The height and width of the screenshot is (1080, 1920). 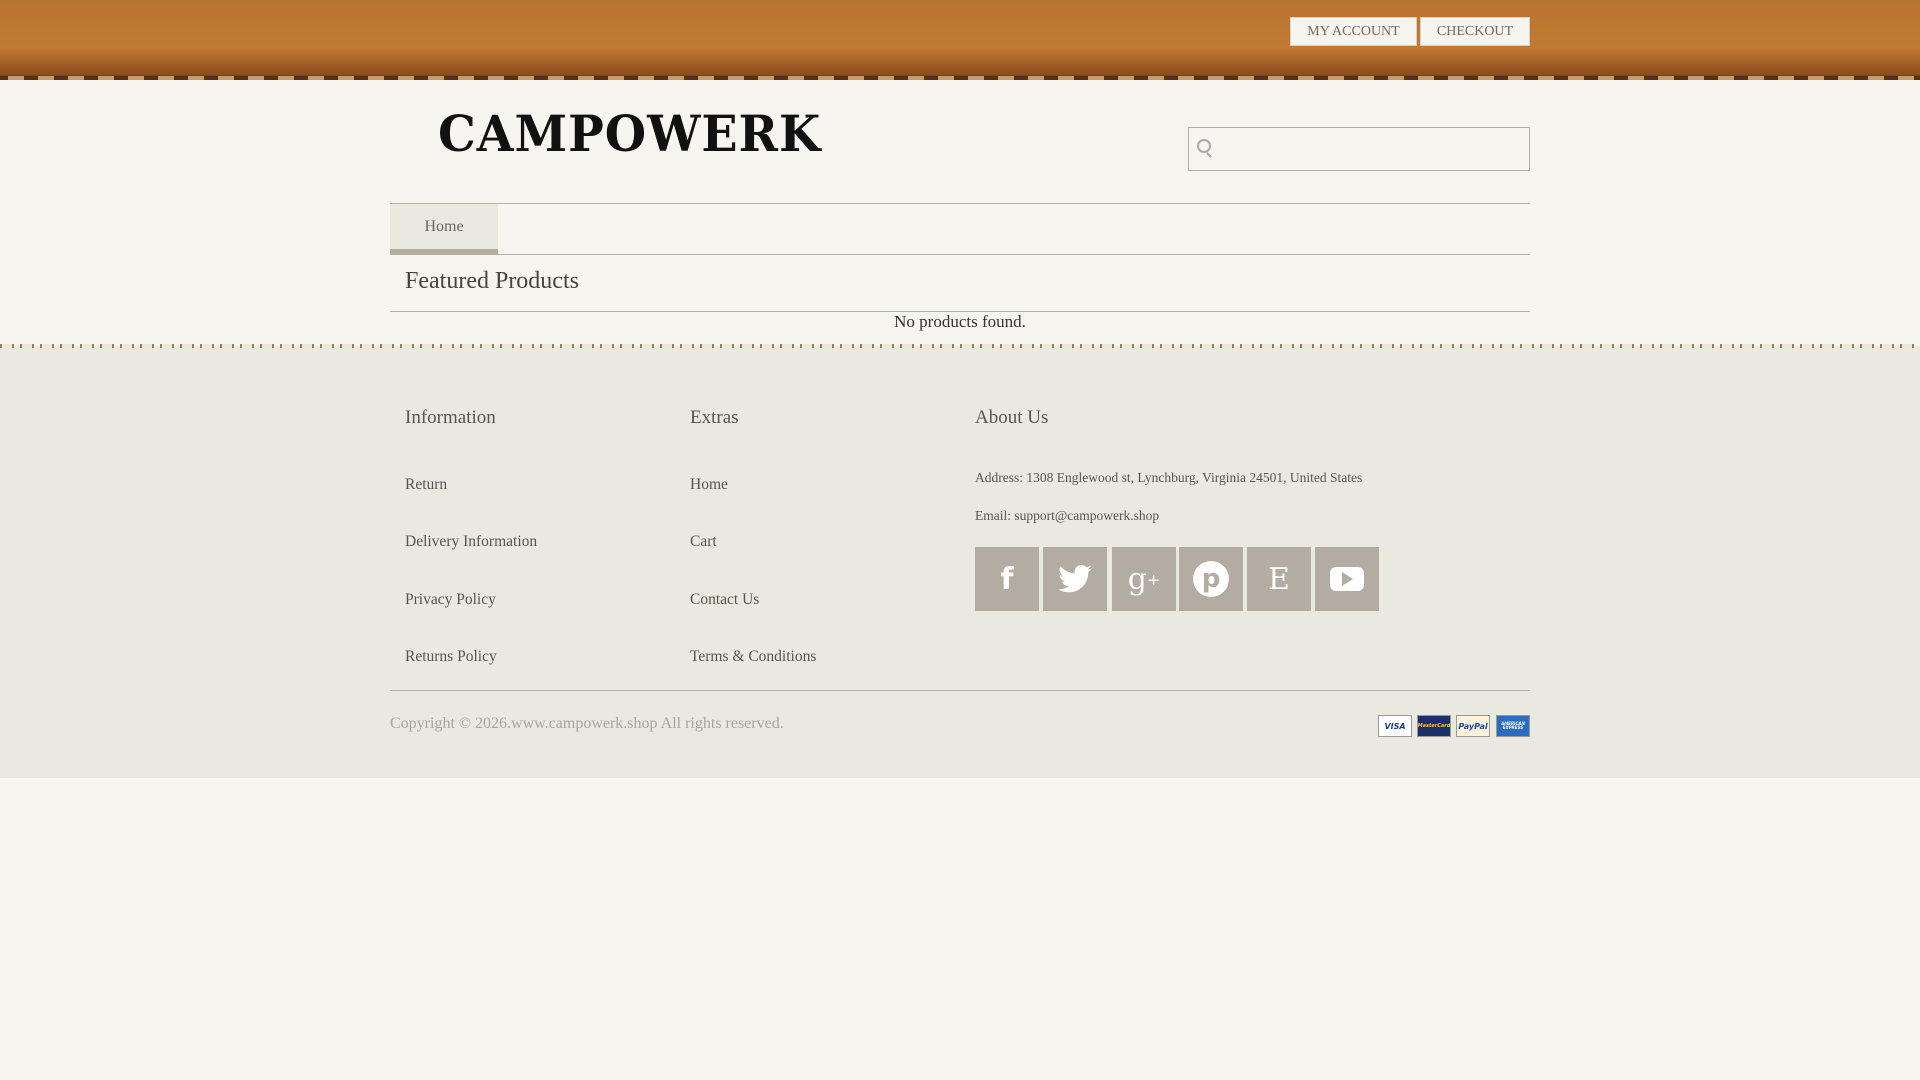 What do you see at coordinates (492, 281) in the screenshot?
I see `featured-products-title: Featured Products` at bounding box center [492, 281].